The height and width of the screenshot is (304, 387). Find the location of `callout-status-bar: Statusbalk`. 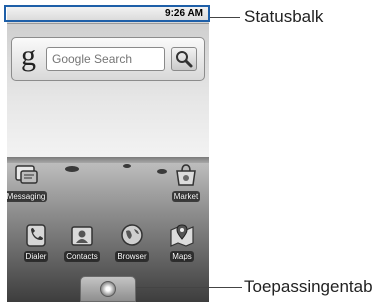

callout-status-bar: Statusbalk is located at coordinates (284, 16).